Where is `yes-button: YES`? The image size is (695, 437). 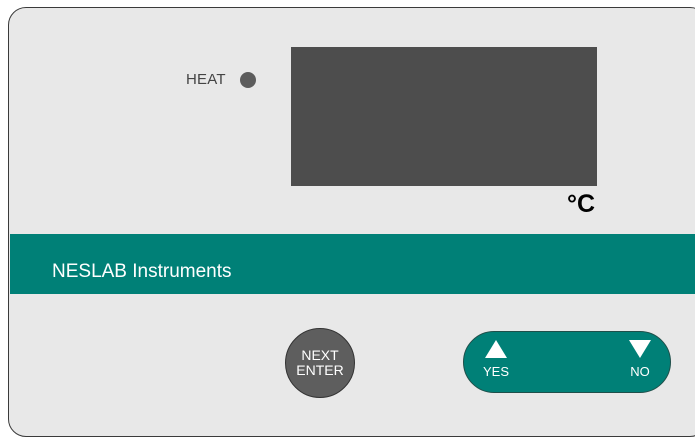 yes-button: YES is located at coordinates (496, 364).